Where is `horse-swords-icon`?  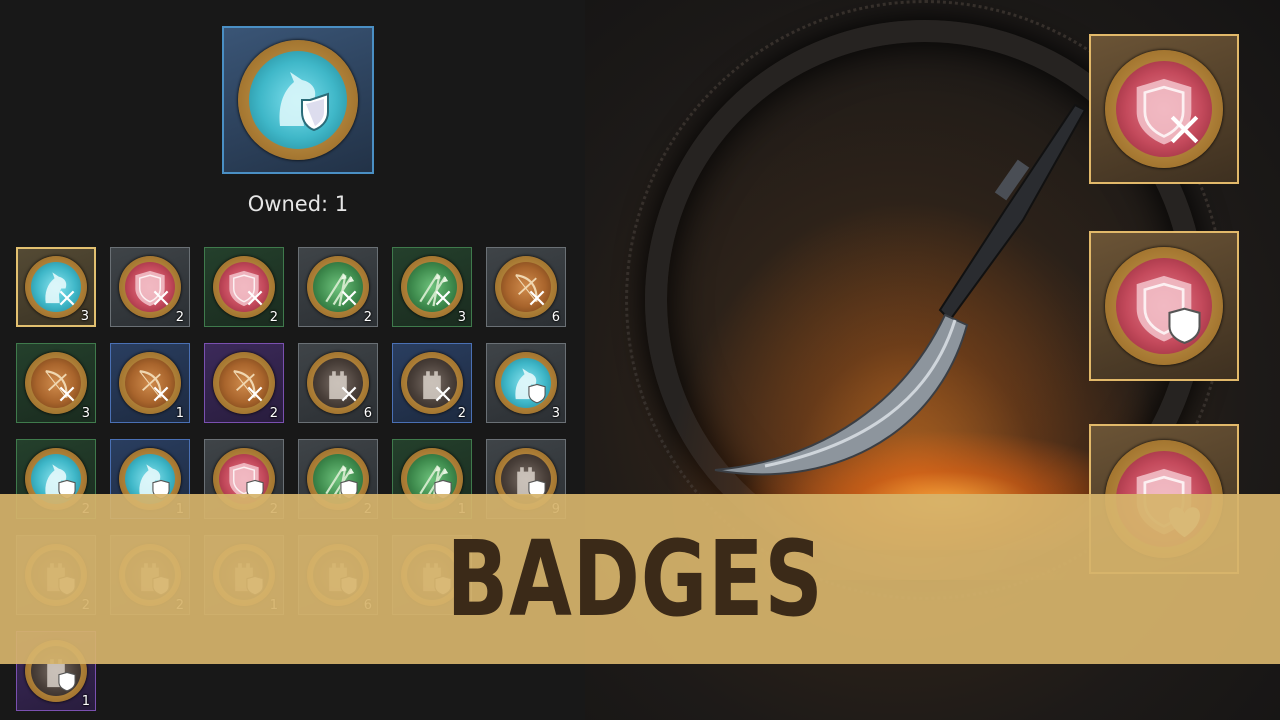
horse-swords-icon is located at coordinates (56, 287).